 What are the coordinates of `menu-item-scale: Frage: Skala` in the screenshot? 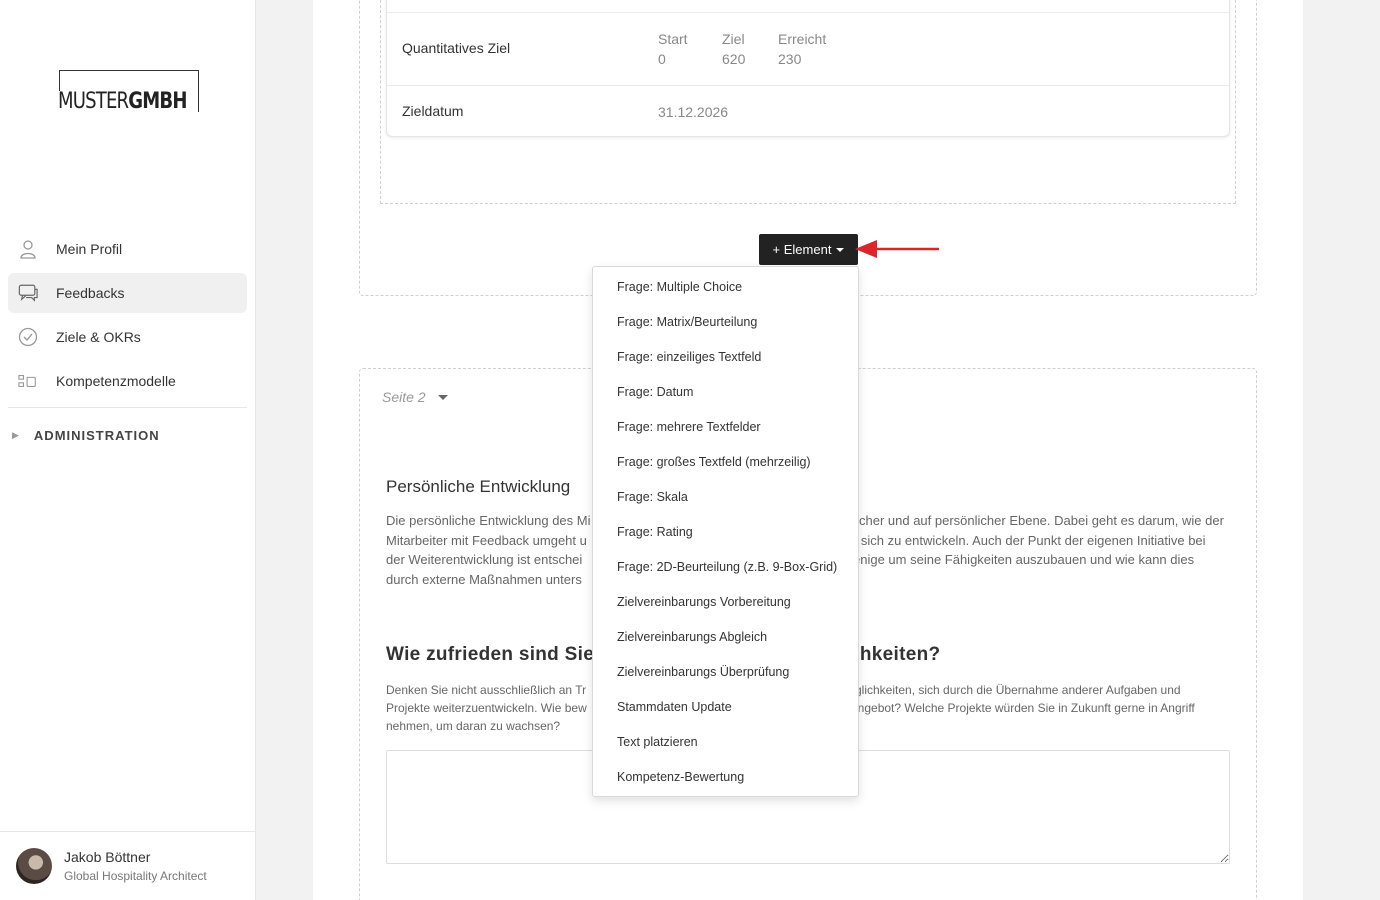 It's located at (725, 497).